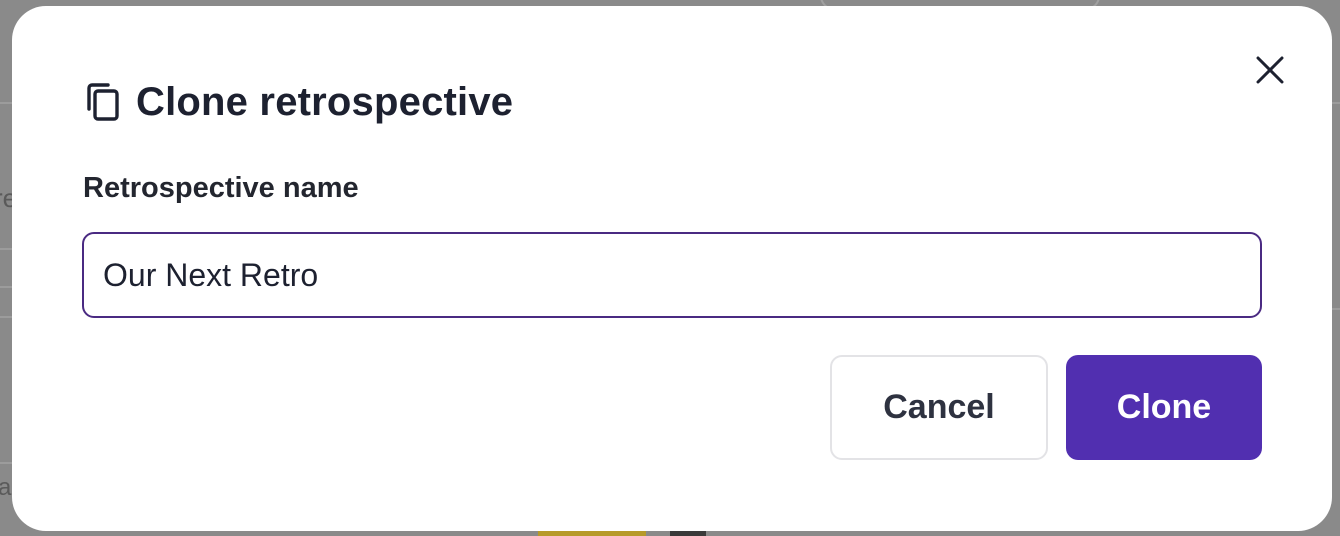 The height and width of the screenshot is (536, 1340). What do you see at coordinates (221, 188) in the screenshot?
I see `retrospective-name-label: Retrospective name` at bounding box center [221, 188].